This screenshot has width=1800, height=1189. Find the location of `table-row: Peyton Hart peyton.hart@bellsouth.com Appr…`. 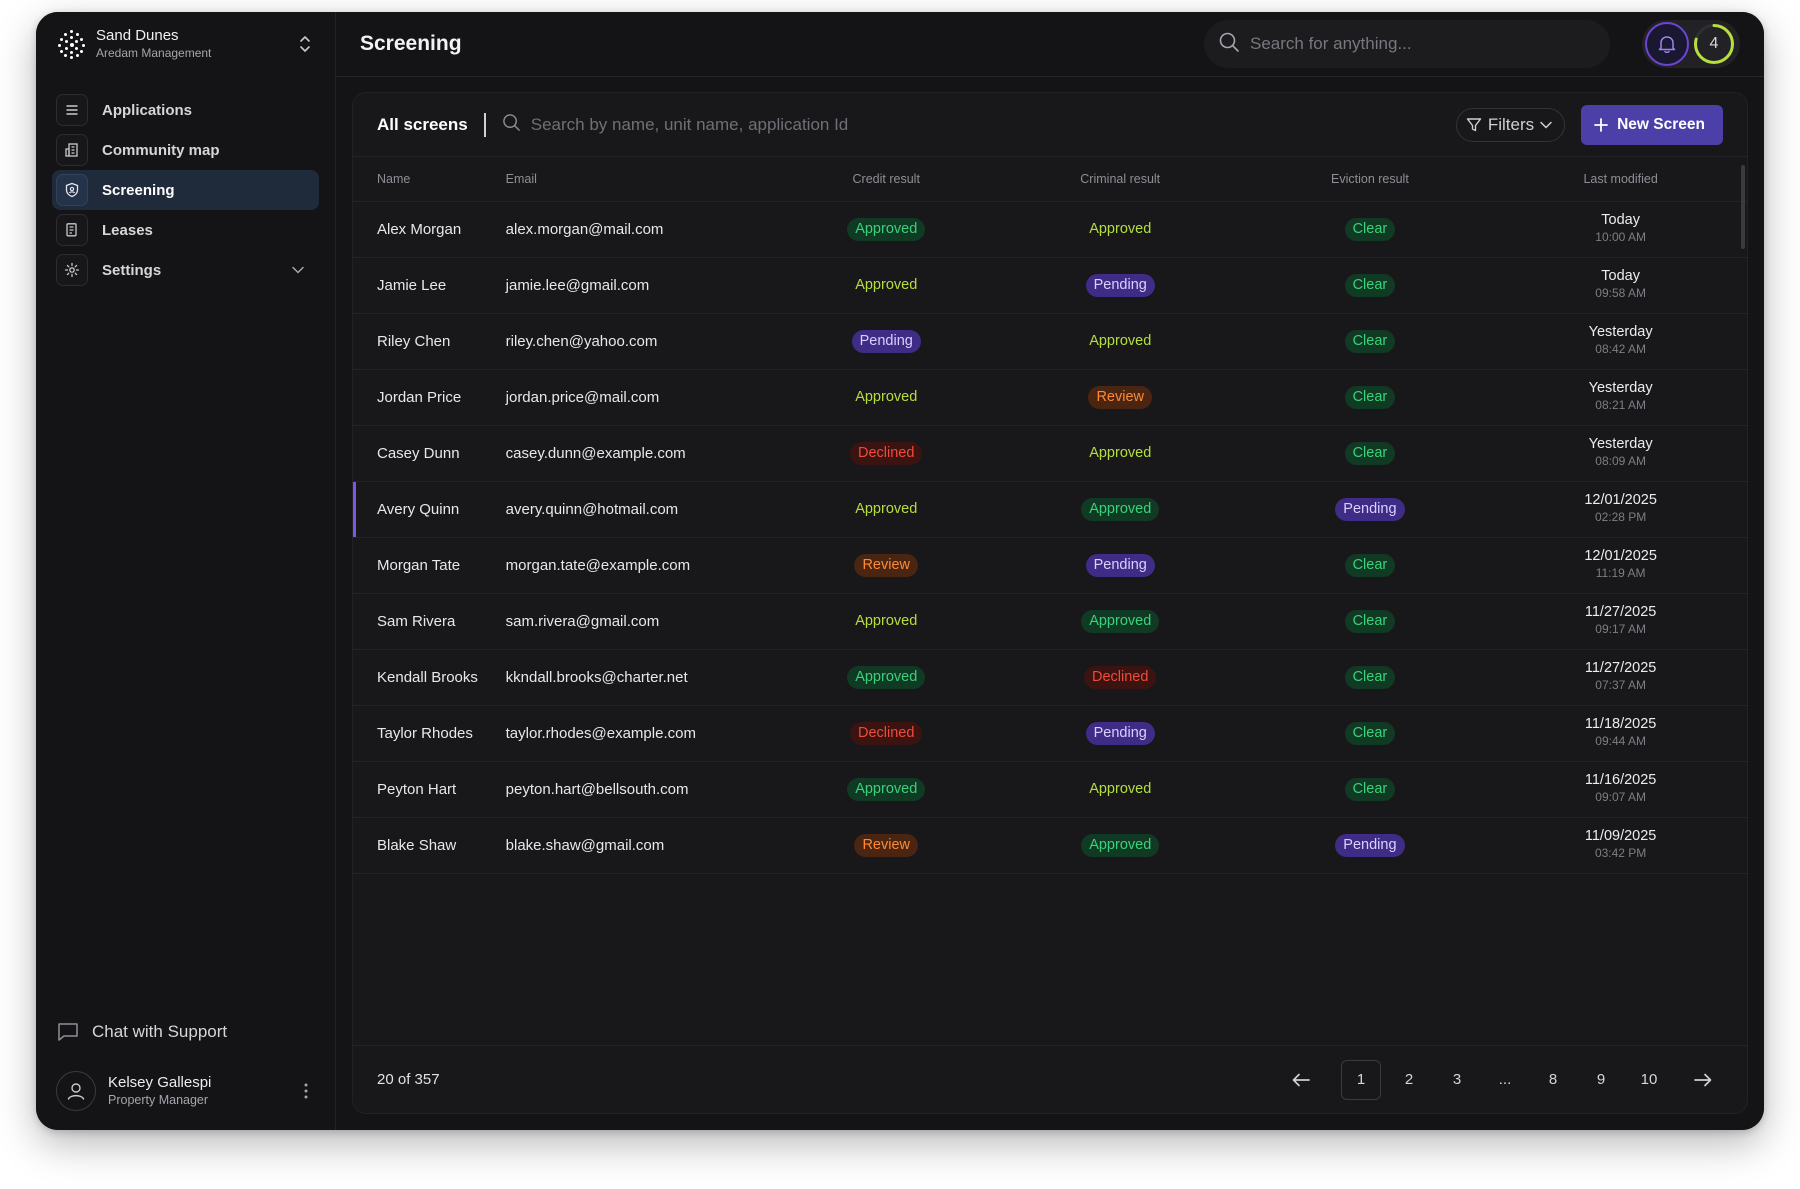

table-row: Peyton Hart peyton.hart@bellsouth.com Appr… is located at coordinates (1050, 789).